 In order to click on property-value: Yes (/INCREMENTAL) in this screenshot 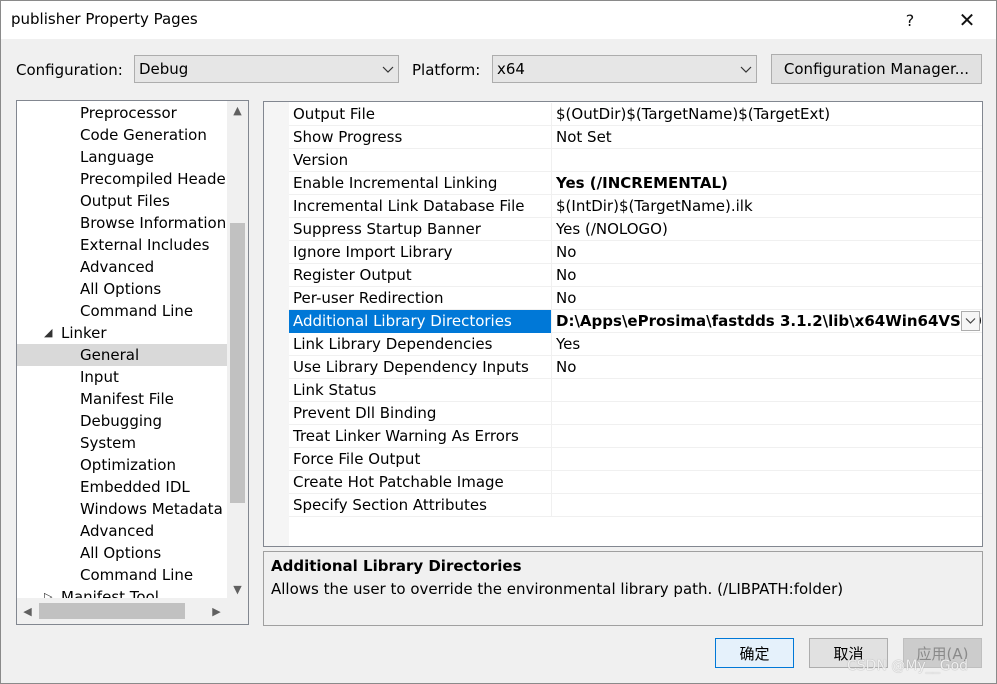, I will do `click(767, 183)`.